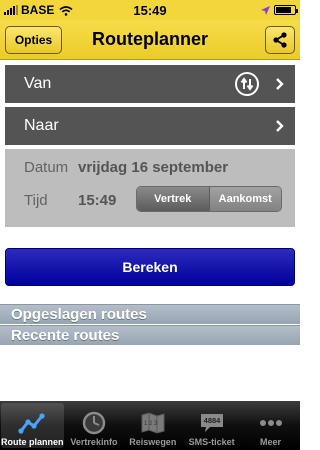  Describe the element at coordinates (97, 200) in the screenshot. I see `time-value: 15:49` at that location.